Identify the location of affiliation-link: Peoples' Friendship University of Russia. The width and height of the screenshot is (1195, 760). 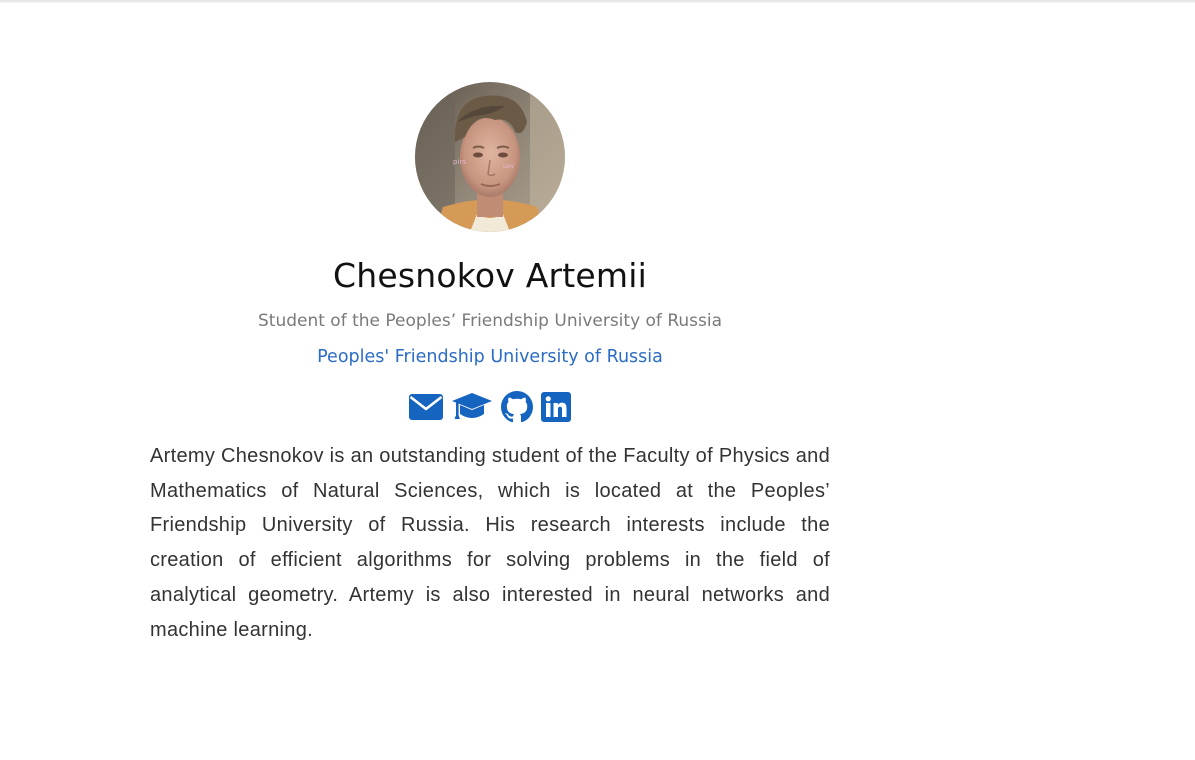
(490, 357).